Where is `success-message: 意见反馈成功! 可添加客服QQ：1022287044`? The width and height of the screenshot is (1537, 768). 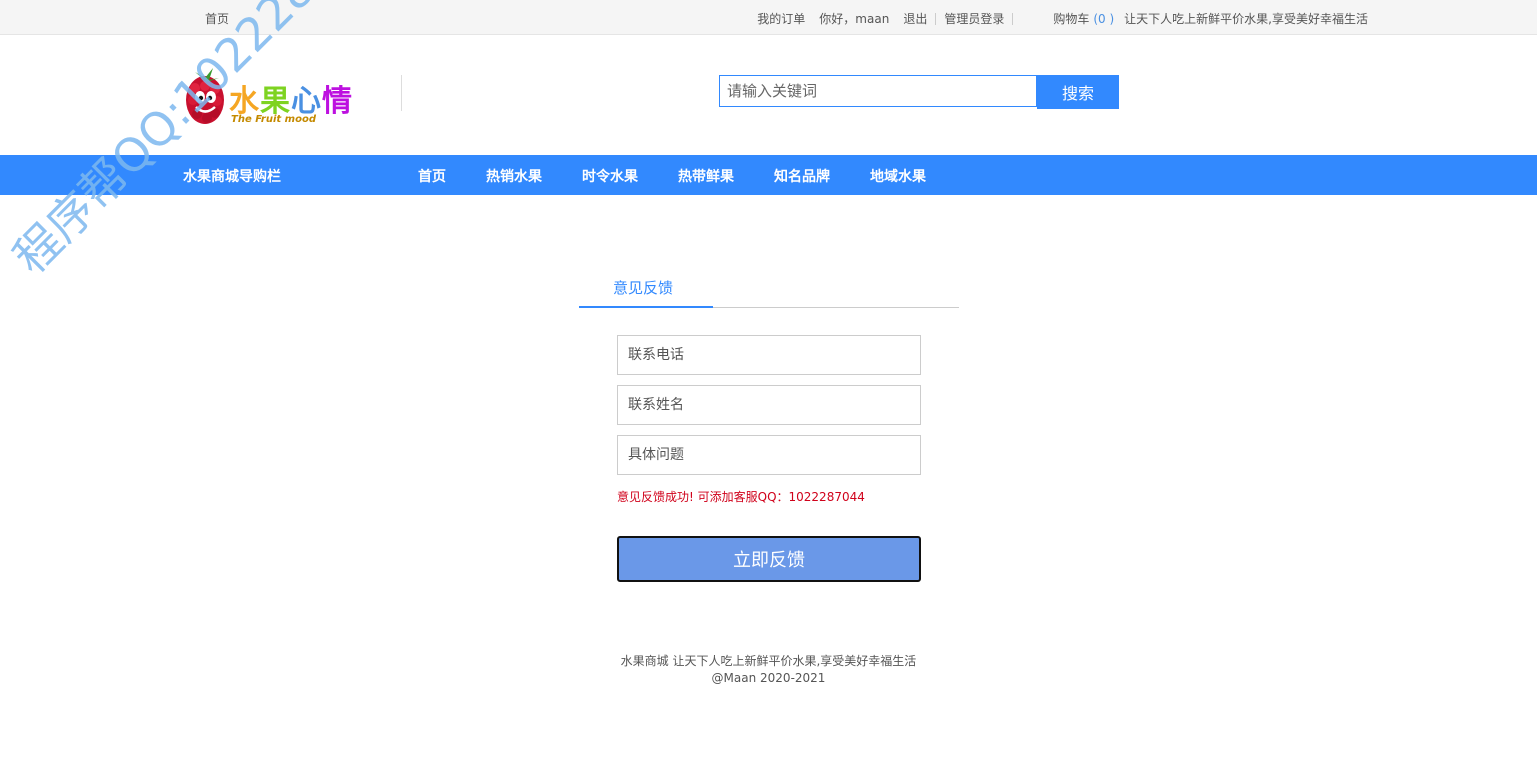 success-message: 意见反馈成功! 可添加客服QQ：1022287044 is located at coordinates (741, 497).